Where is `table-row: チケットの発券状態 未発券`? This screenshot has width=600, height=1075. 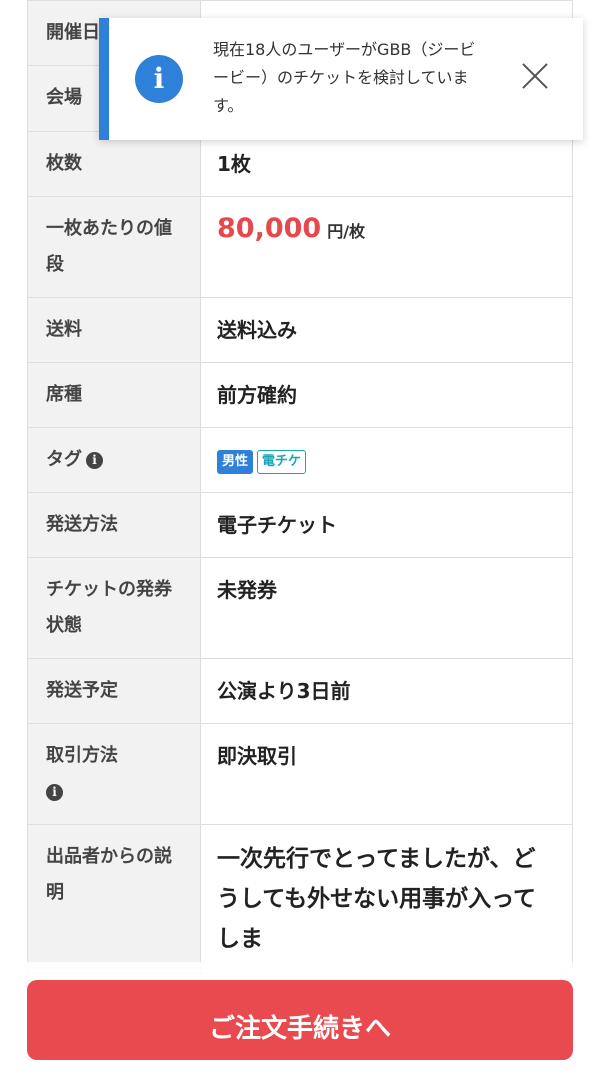
table-row: チケットの発券状態 未発券 is located at coordinates (300, 608).